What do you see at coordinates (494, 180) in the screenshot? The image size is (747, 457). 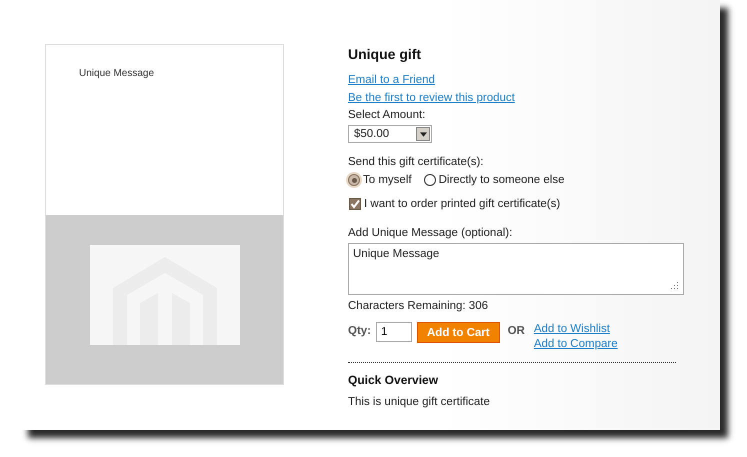 I see `radio-option: Directly to someone else` at bounding box center [494, 180].